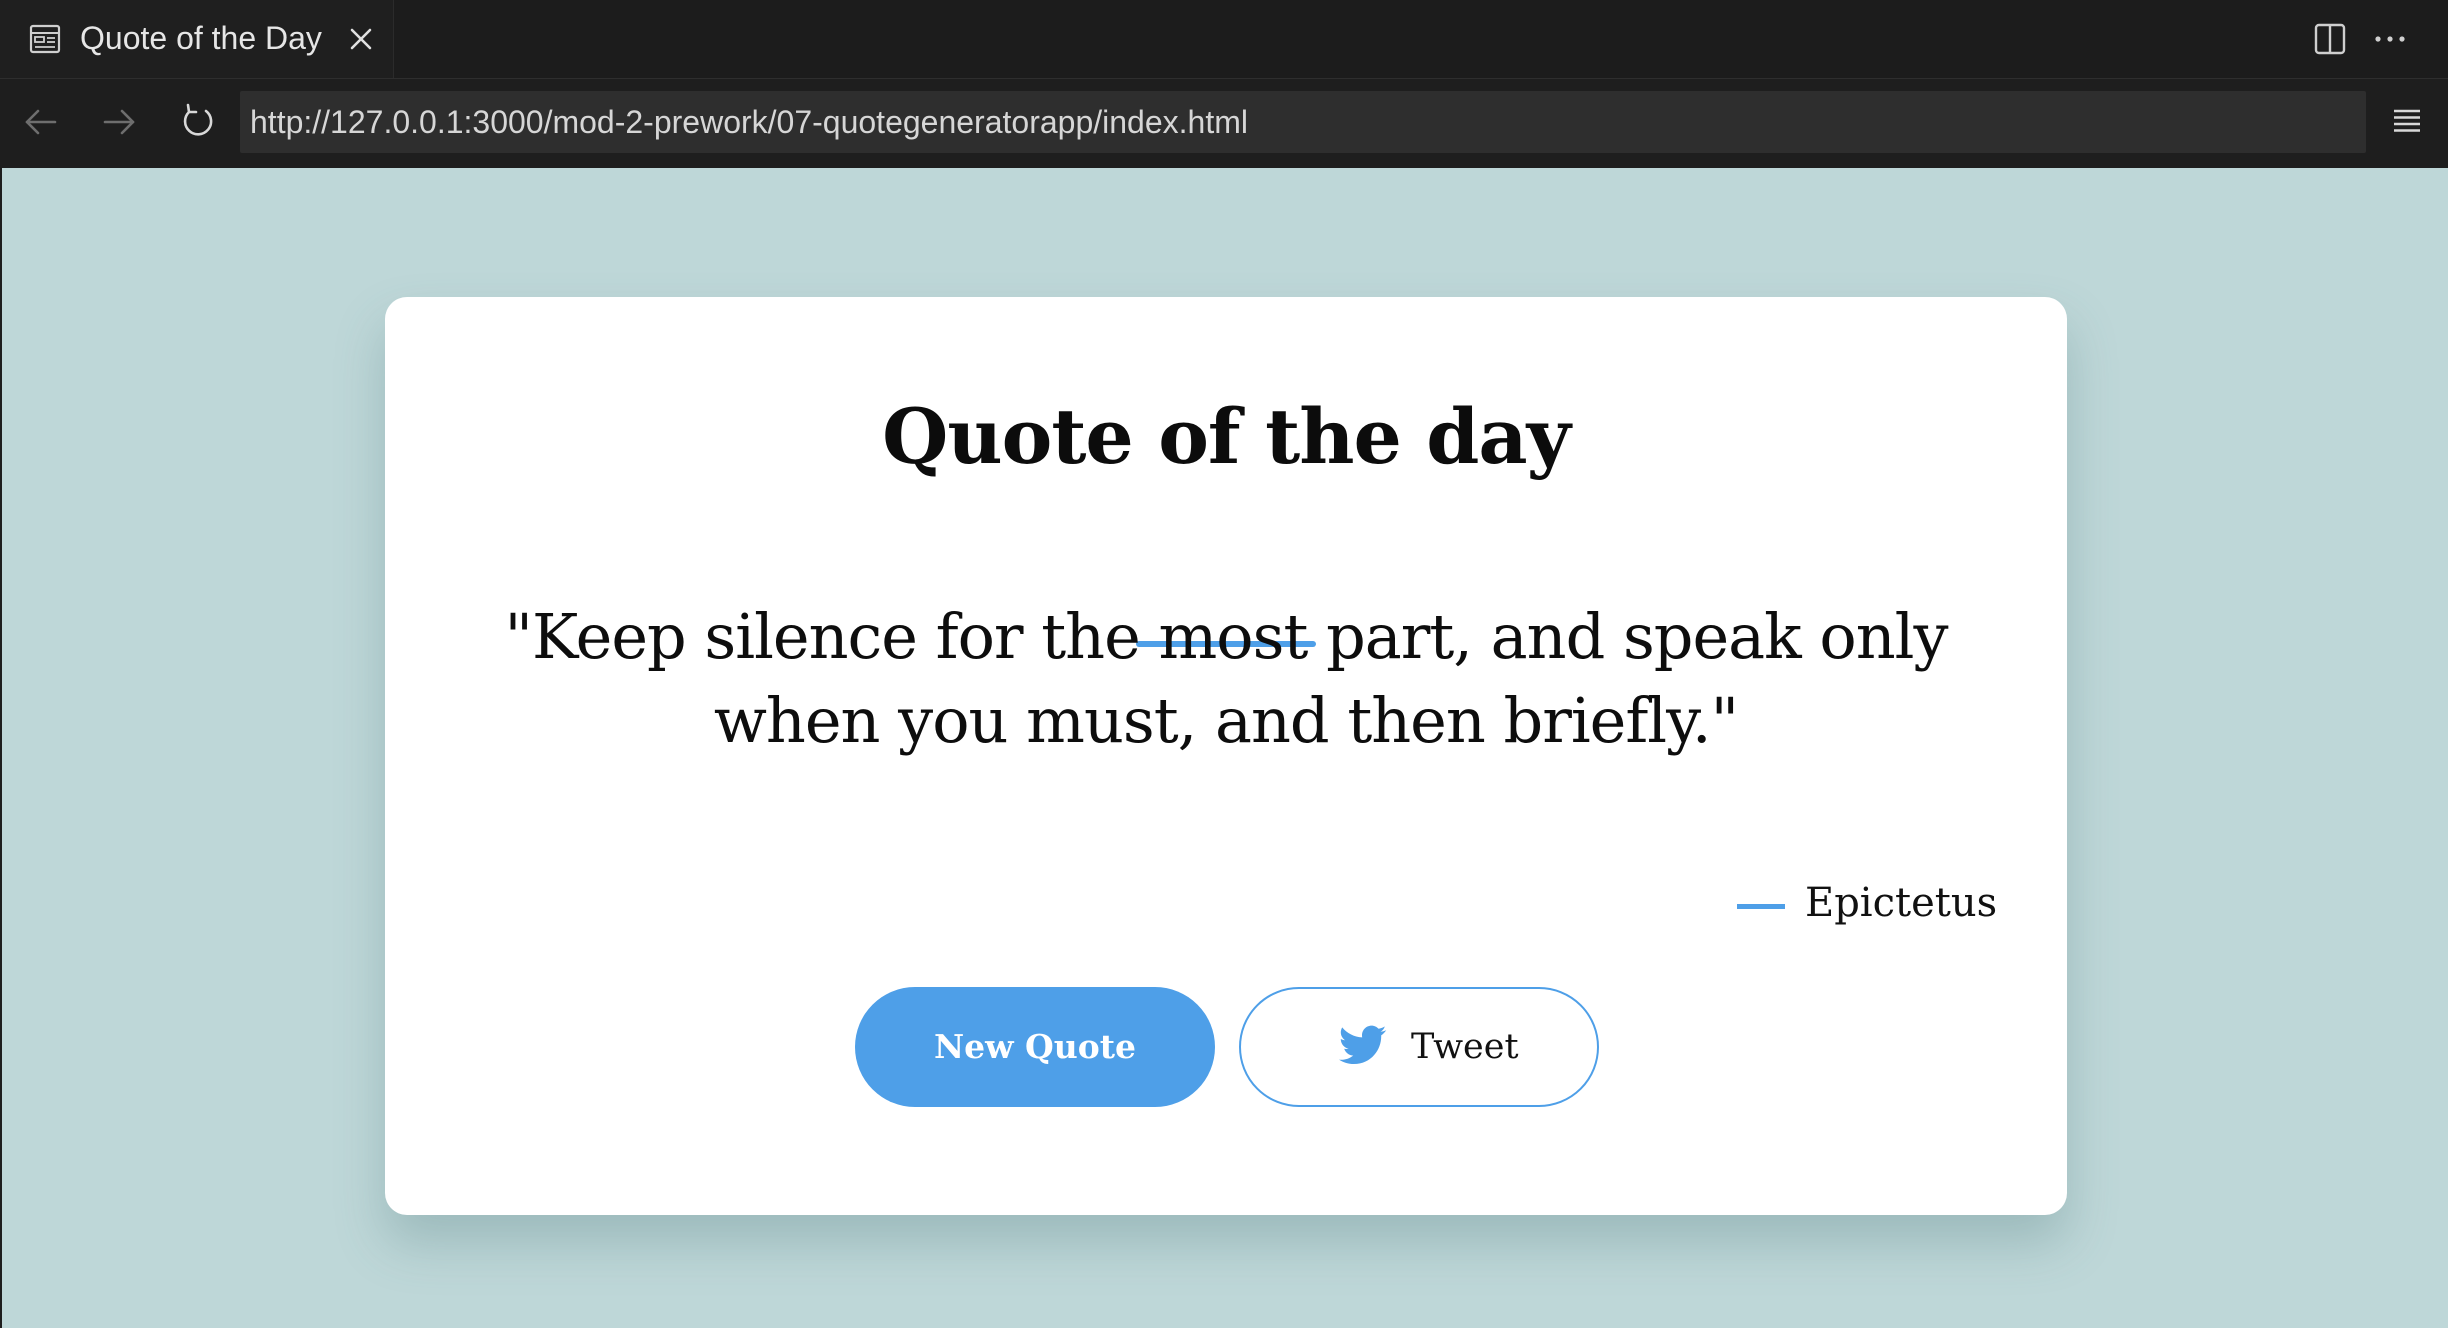 This screenshot has width=2448, height=1328. Describe the element at coordinates (2330, 39) in the screenshot. I see `split-editor-icon` at that location.